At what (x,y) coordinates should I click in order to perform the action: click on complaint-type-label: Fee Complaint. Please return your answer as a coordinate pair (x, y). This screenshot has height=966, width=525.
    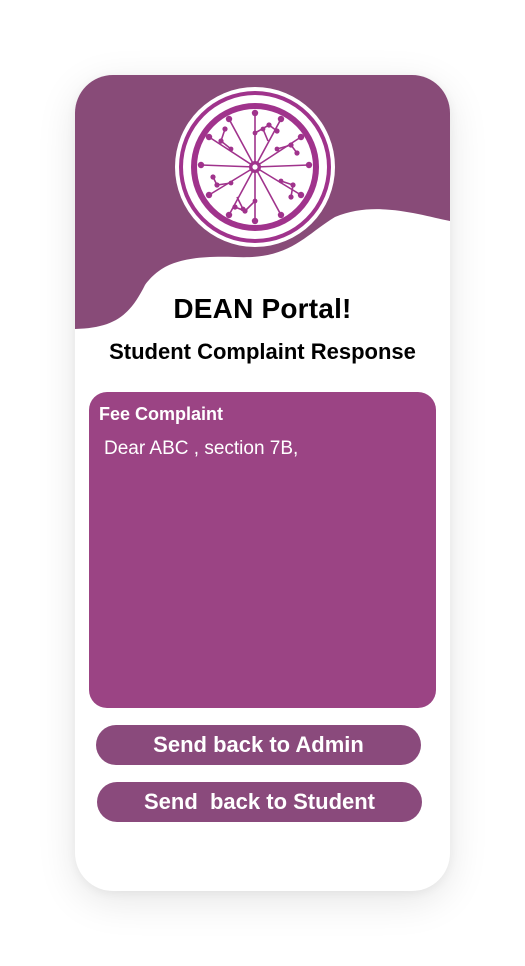
    Looking at the image, I should click on (161, 414).